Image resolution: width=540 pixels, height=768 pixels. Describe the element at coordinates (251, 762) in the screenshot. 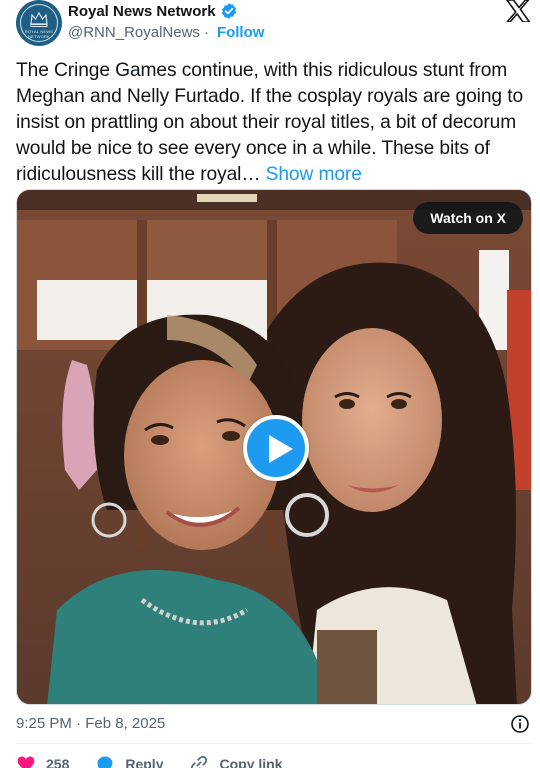

I see `copy-link-label: Copy link` at that location.